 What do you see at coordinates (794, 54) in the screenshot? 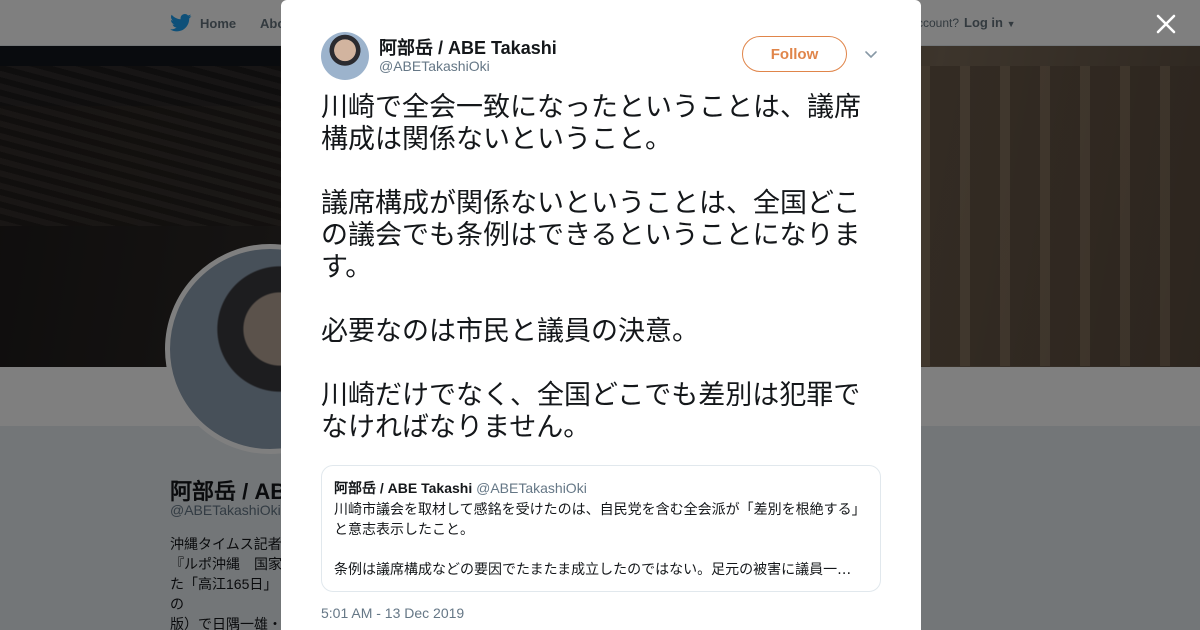
I see `follow-button: Follow` at bounding box center [794, 54].